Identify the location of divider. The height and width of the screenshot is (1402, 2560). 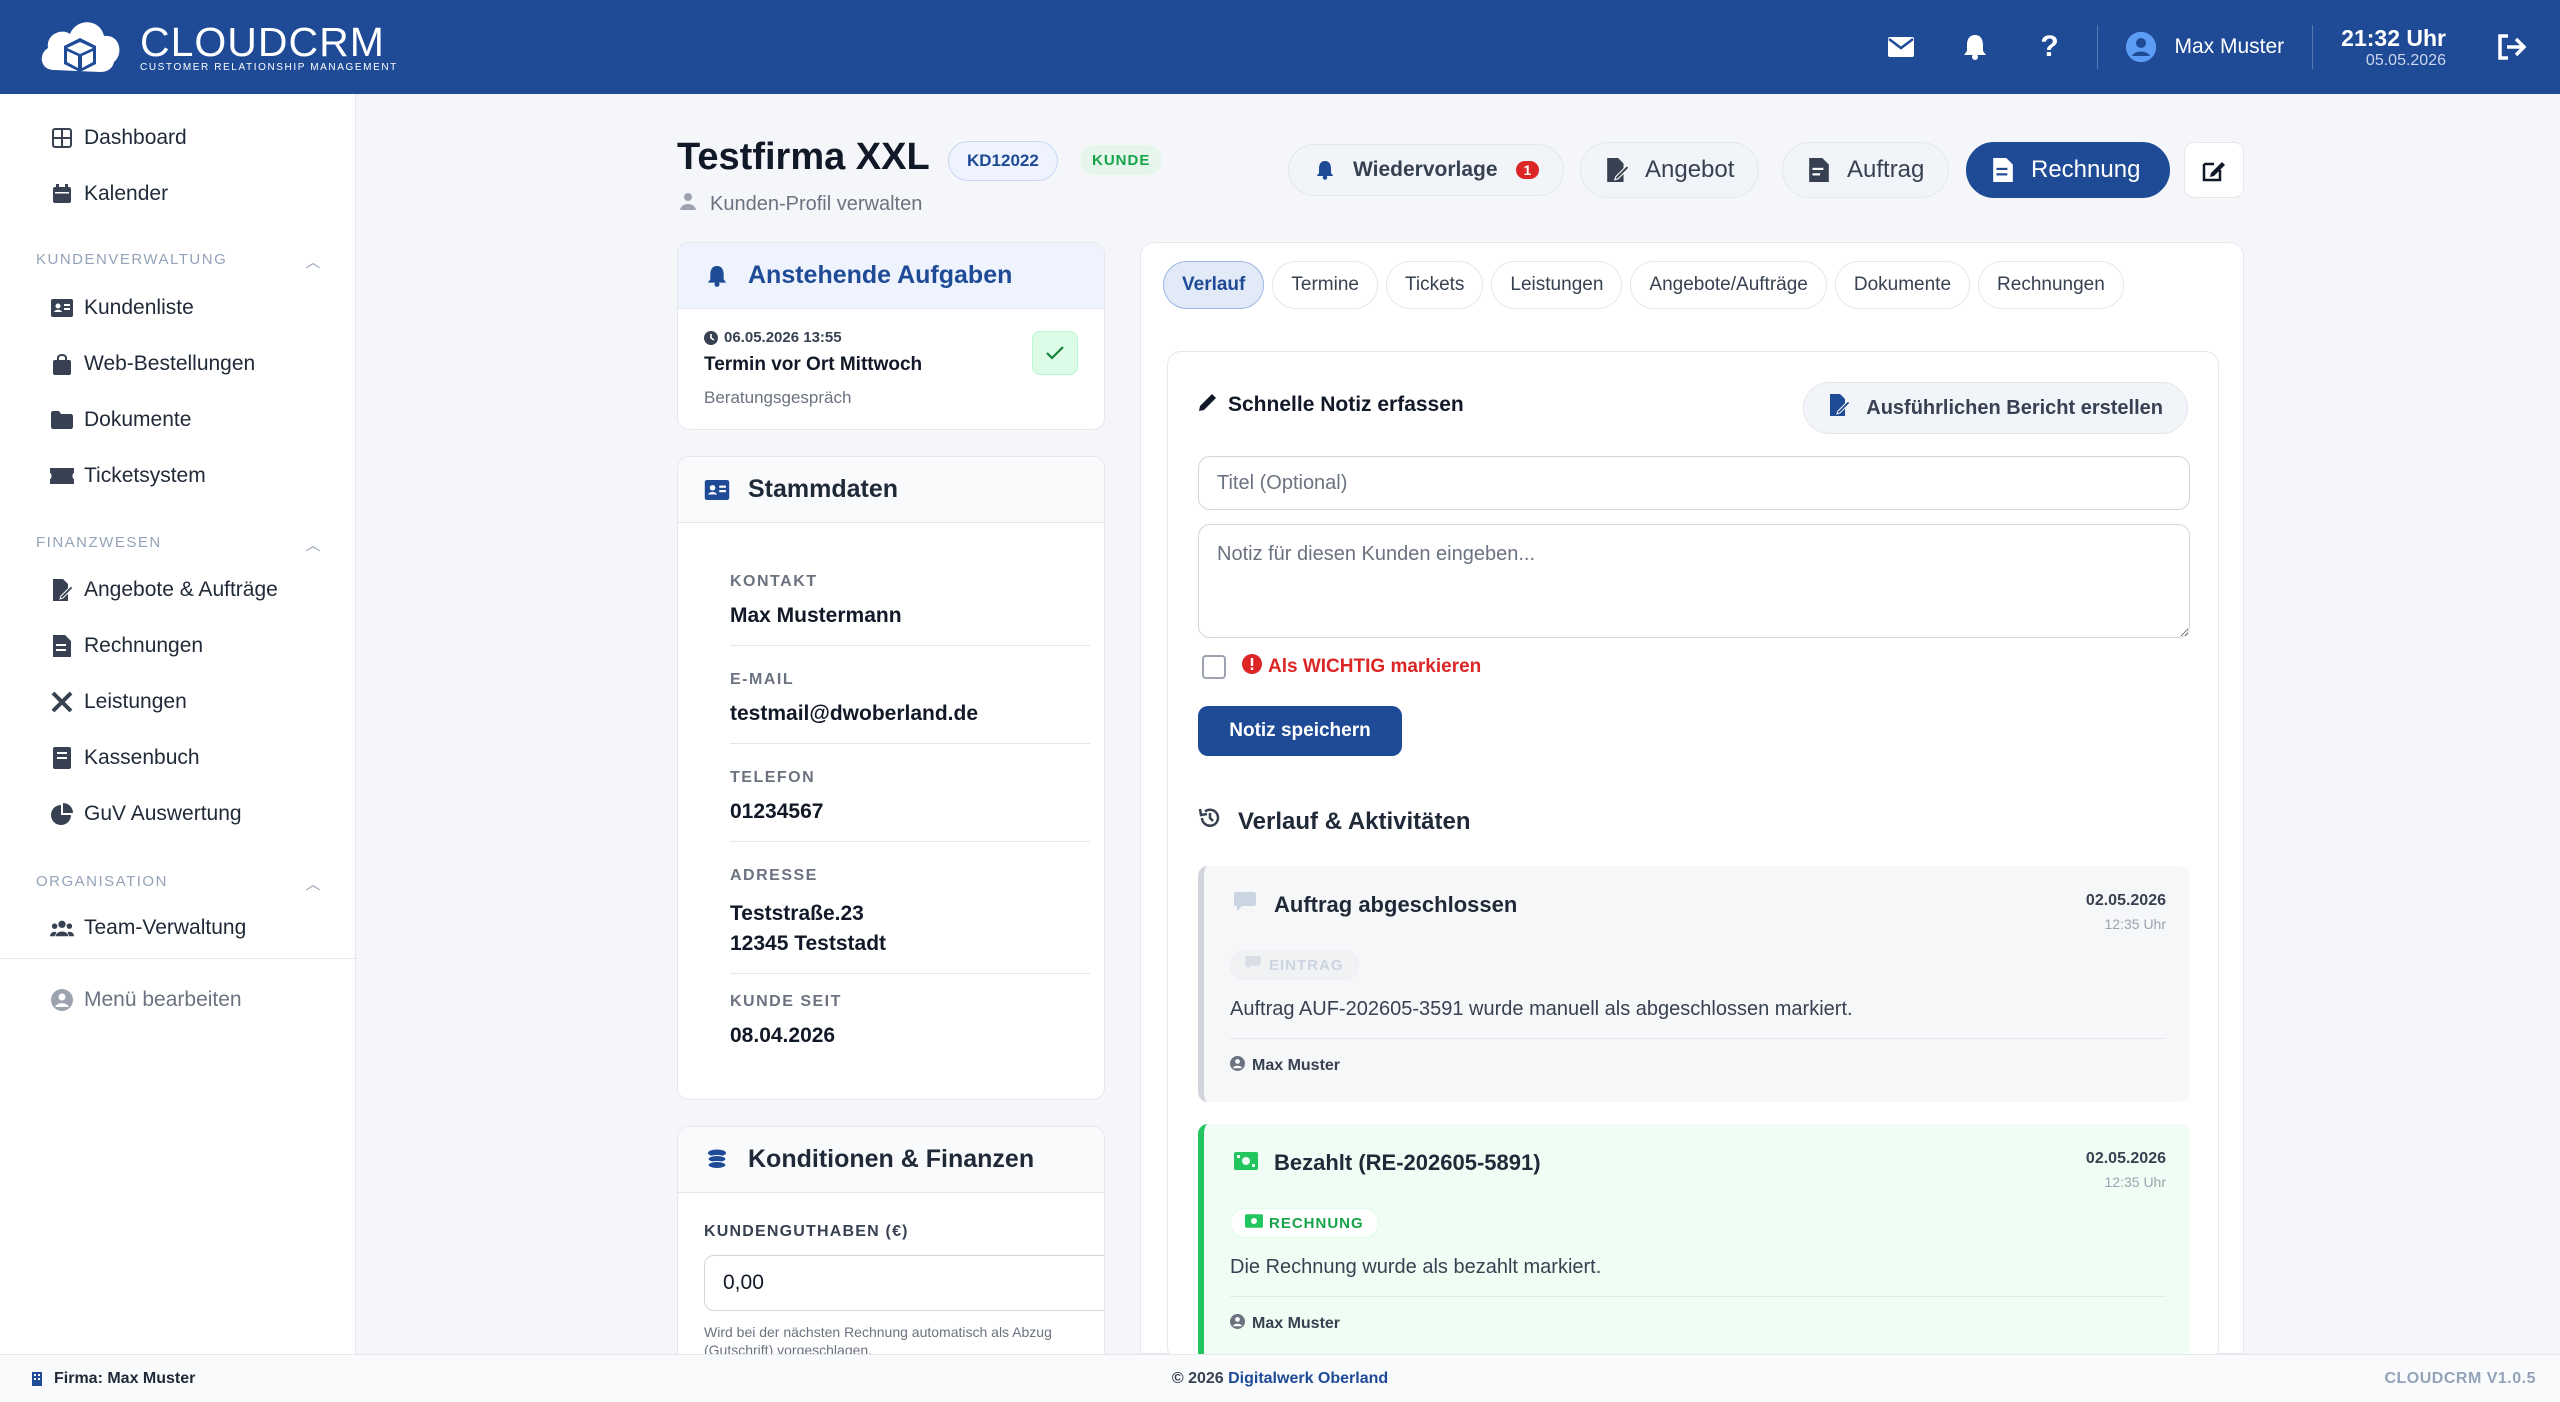
(2098, 47).